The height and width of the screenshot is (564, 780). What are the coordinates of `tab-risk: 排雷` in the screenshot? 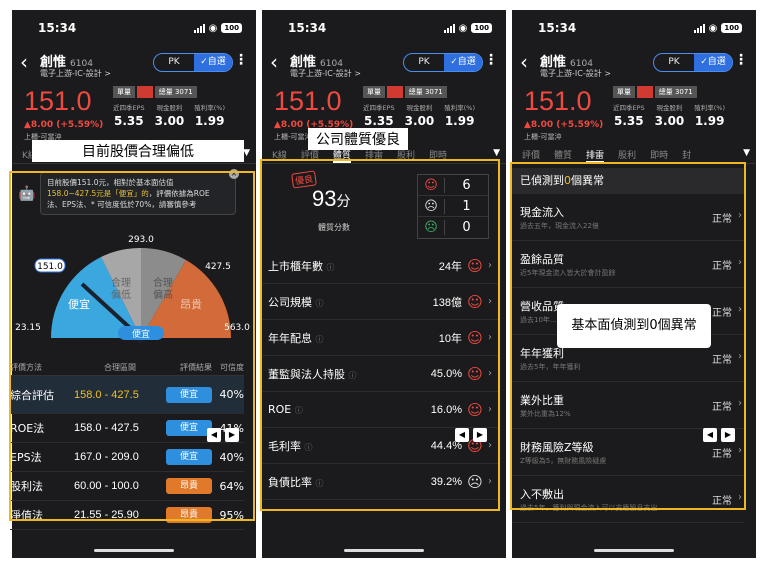 It's located at (595, 155).